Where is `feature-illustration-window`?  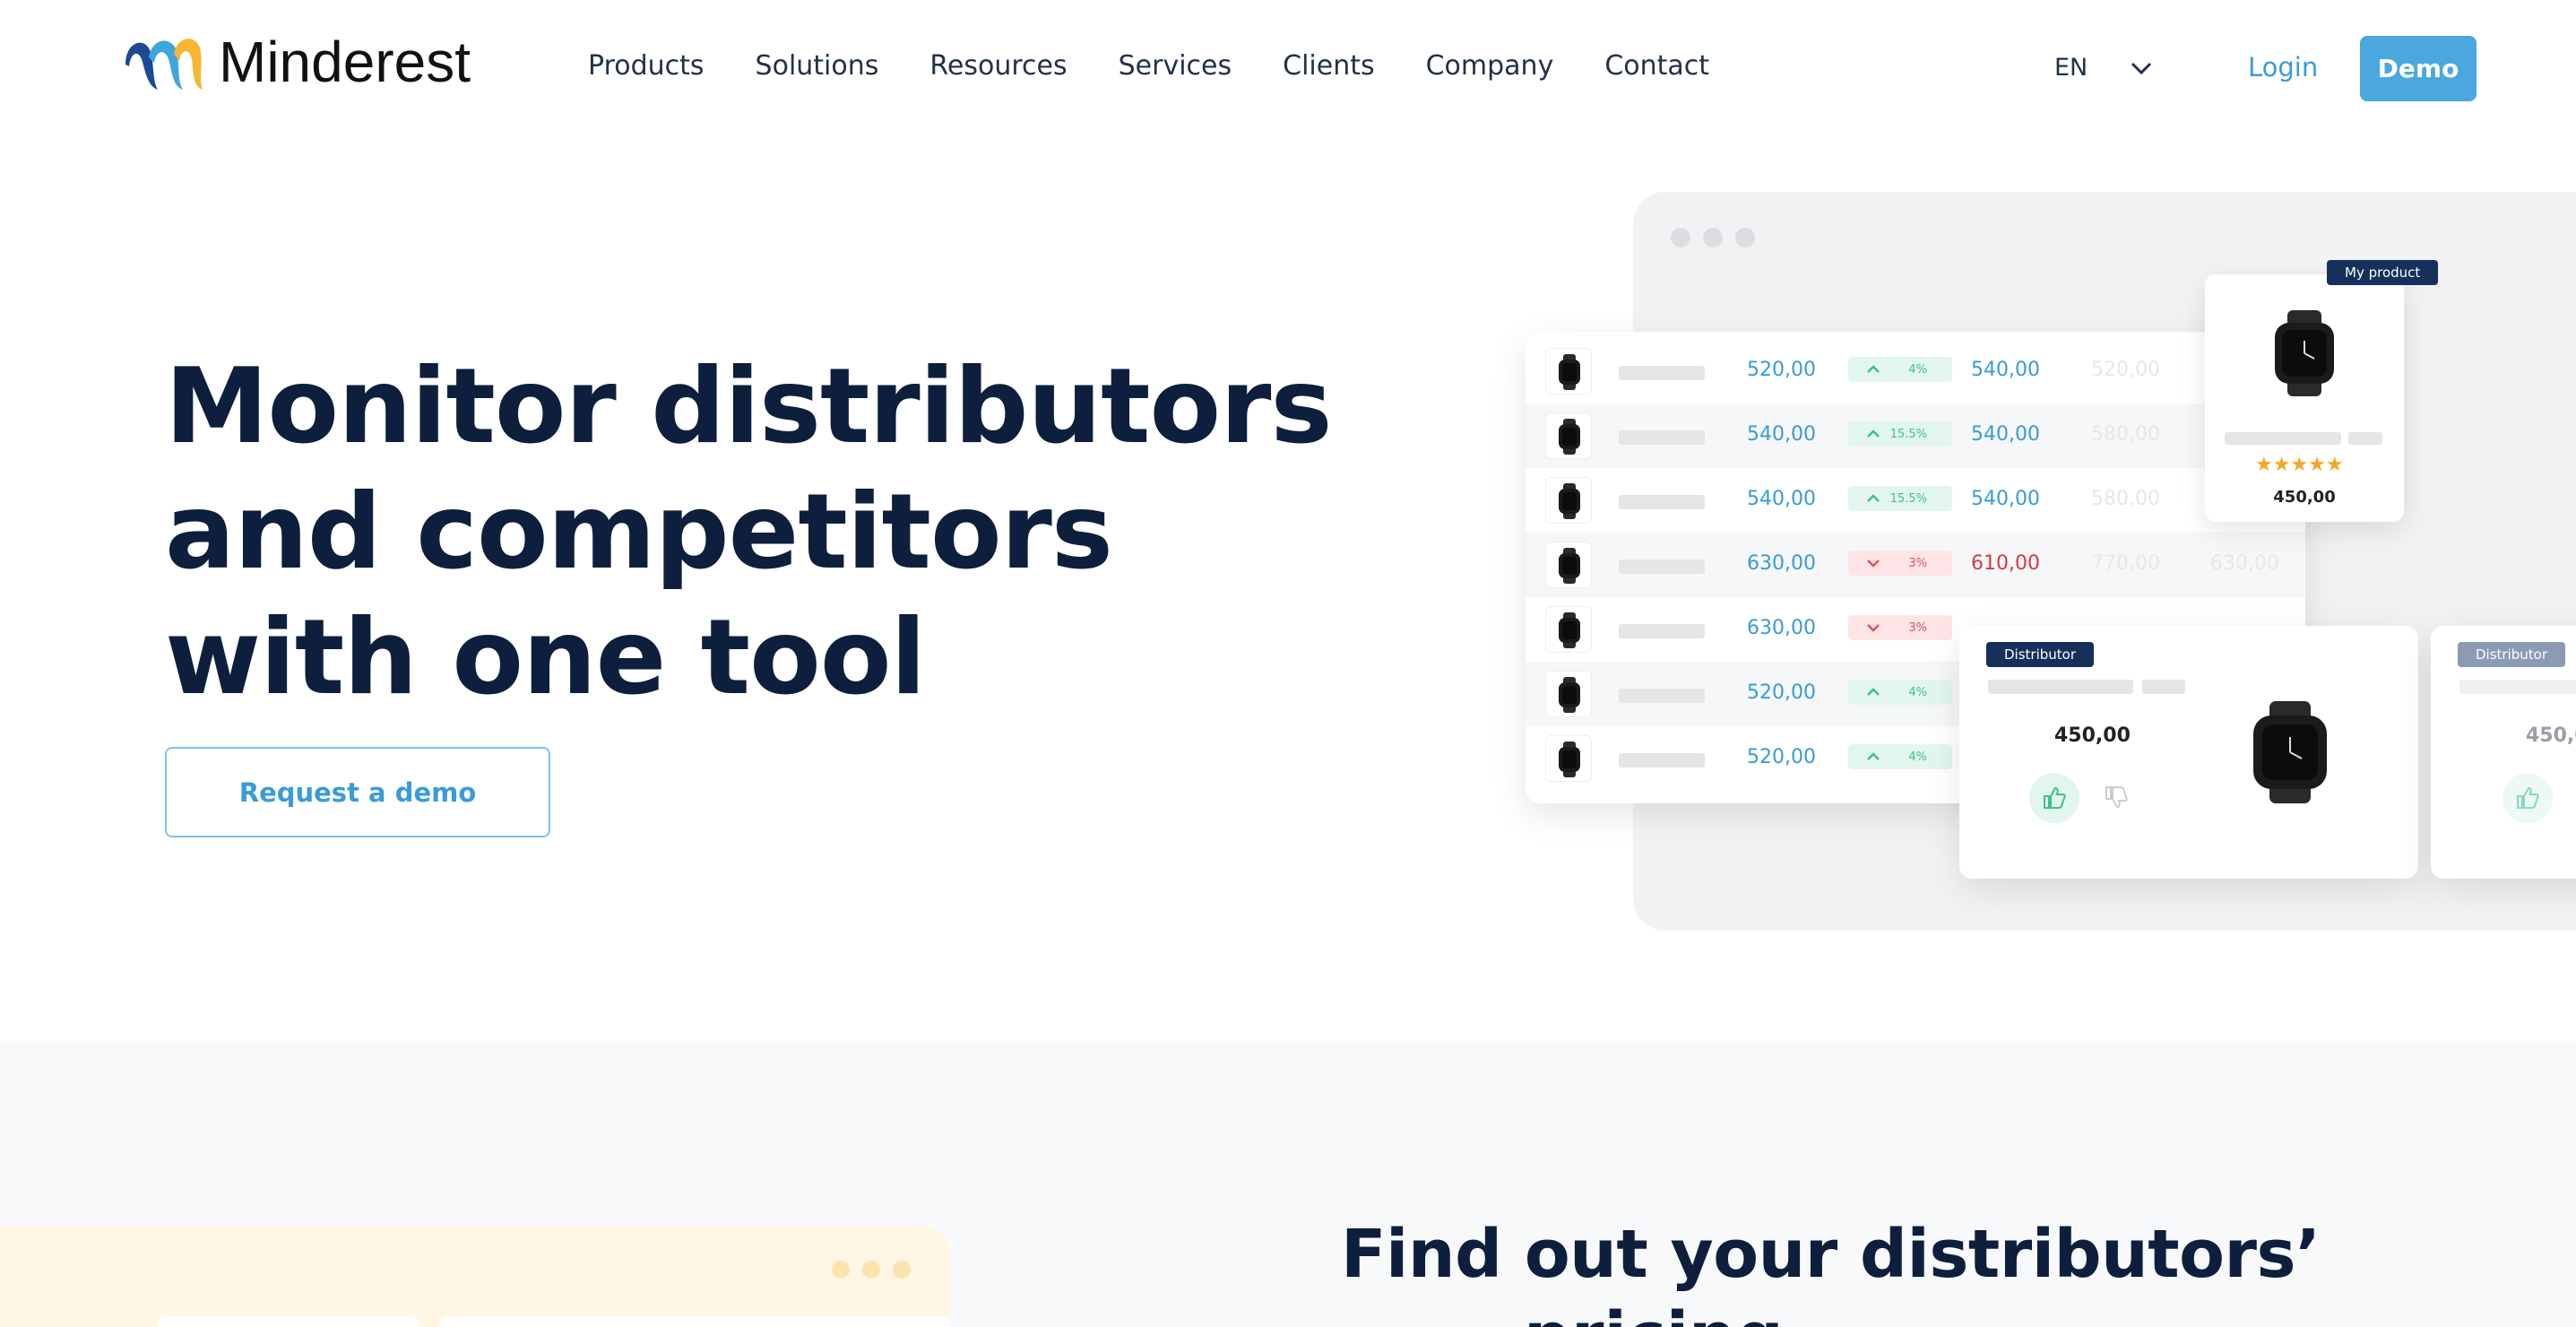 feature-illustration-window is located at coordinates (475, 1277).